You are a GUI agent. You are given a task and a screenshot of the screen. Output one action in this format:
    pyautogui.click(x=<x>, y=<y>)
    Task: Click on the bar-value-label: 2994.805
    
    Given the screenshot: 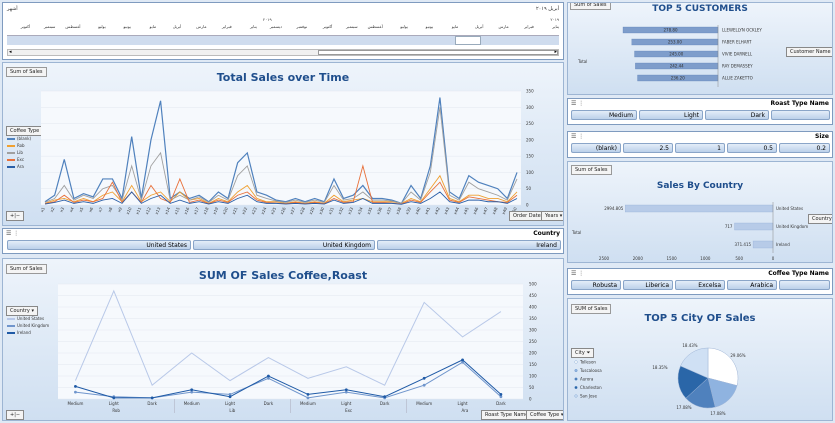 What is the action you would take?
    pyautogui.click(x=614, y=208)
    